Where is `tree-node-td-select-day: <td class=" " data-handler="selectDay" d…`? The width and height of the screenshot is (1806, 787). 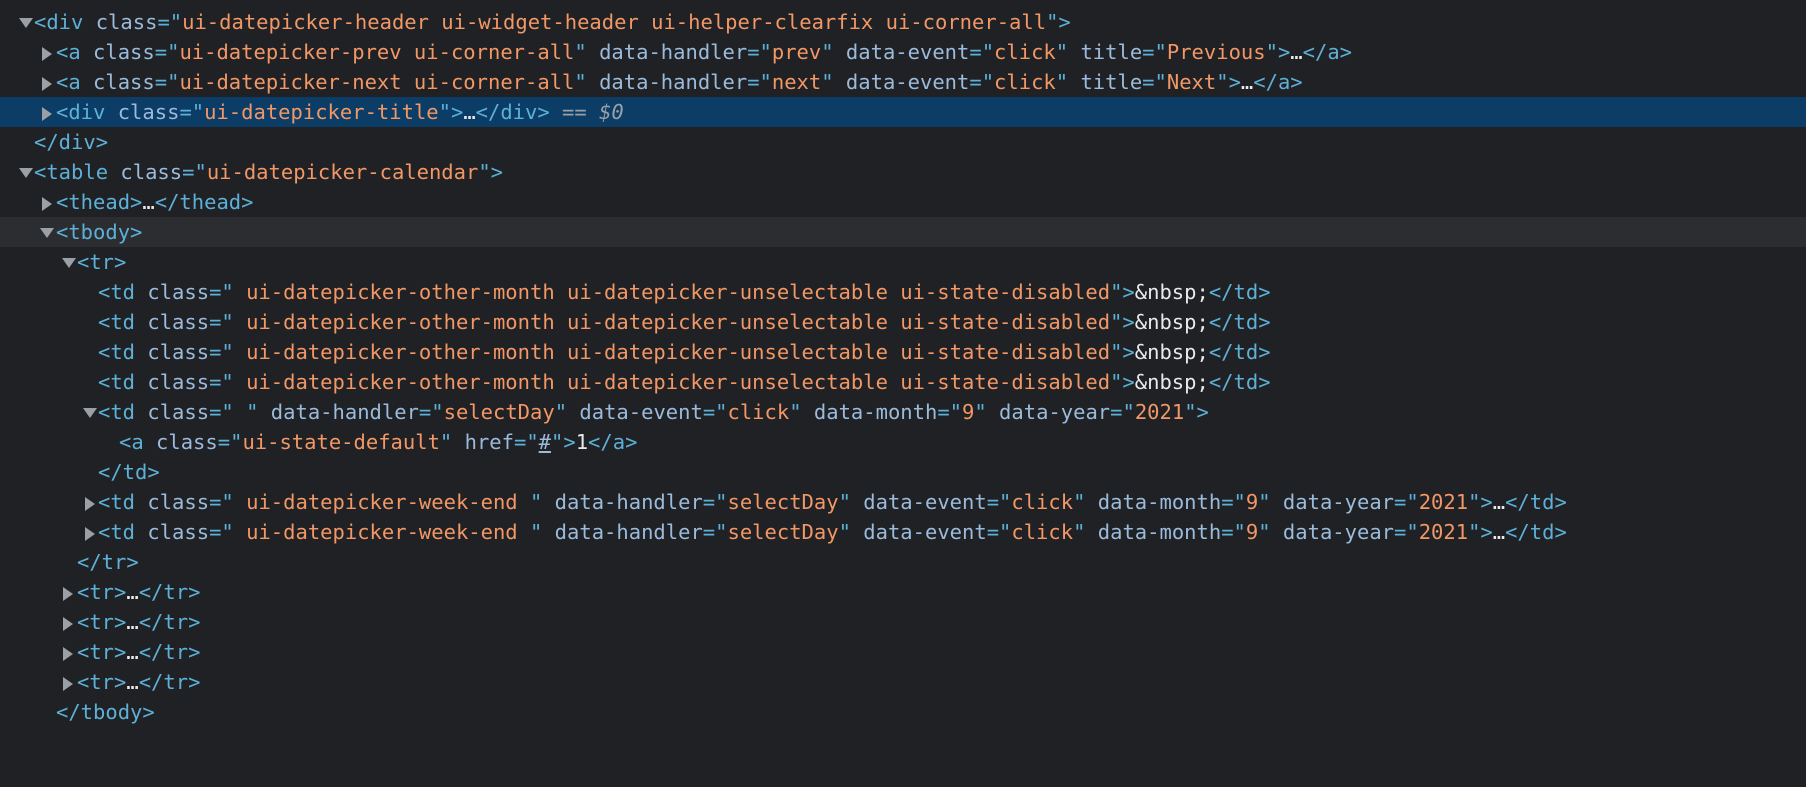 tree-node-td-select-day: <td class=" " data-handler="selectDay" d… is located at coordinates (903, 412).